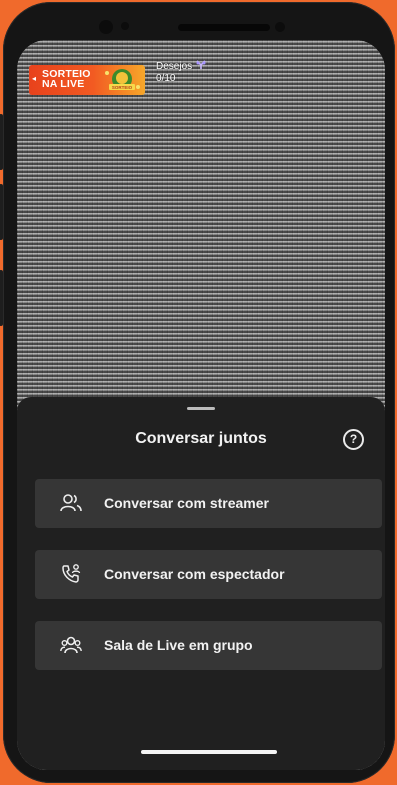 Image resolution: width=397 pixels, height=785 pixels. I want to click on wishlist-count: 0/10, so click(166, 78).